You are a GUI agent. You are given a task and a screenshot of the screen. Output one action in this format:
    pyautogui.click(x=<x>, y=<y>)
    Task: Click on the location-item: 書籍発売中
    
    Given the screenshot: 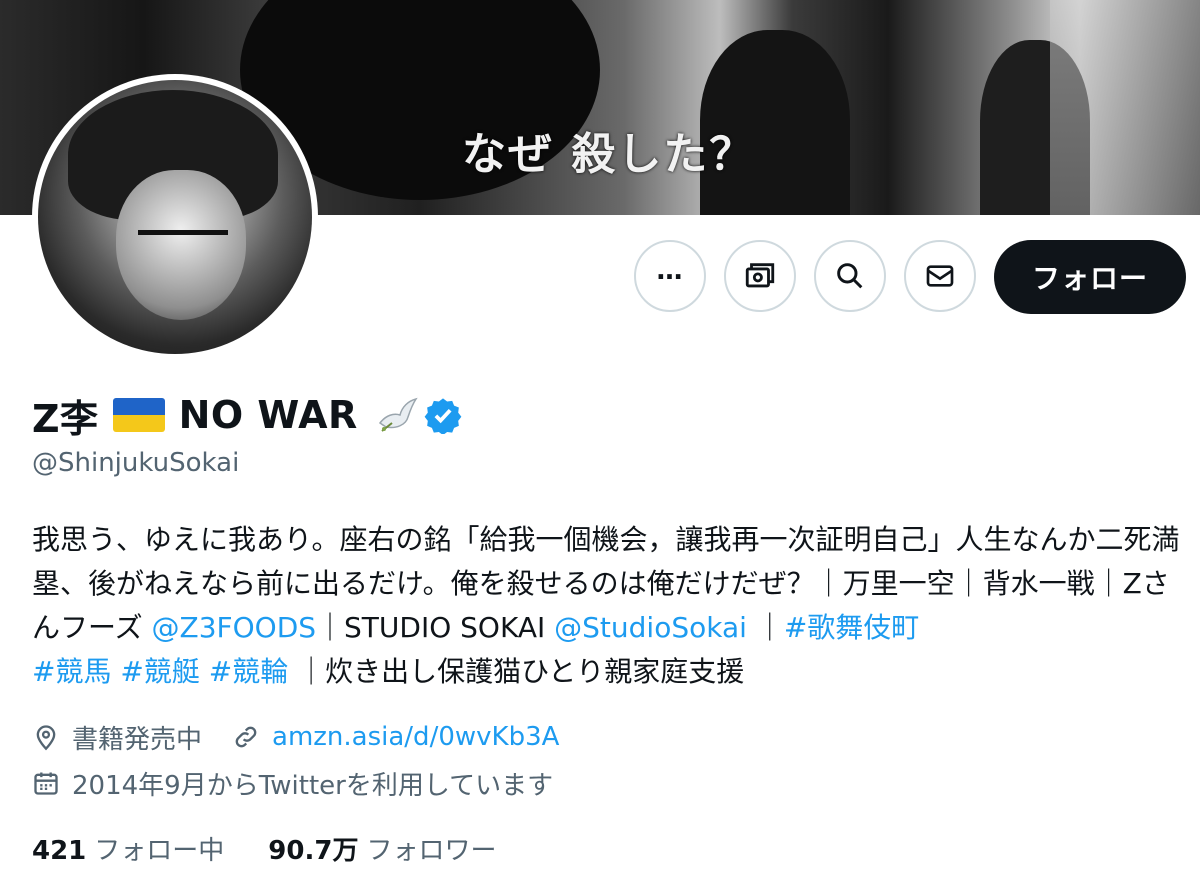 What is the action you would take?
    pyautogui.click(x=117, y=737)
    